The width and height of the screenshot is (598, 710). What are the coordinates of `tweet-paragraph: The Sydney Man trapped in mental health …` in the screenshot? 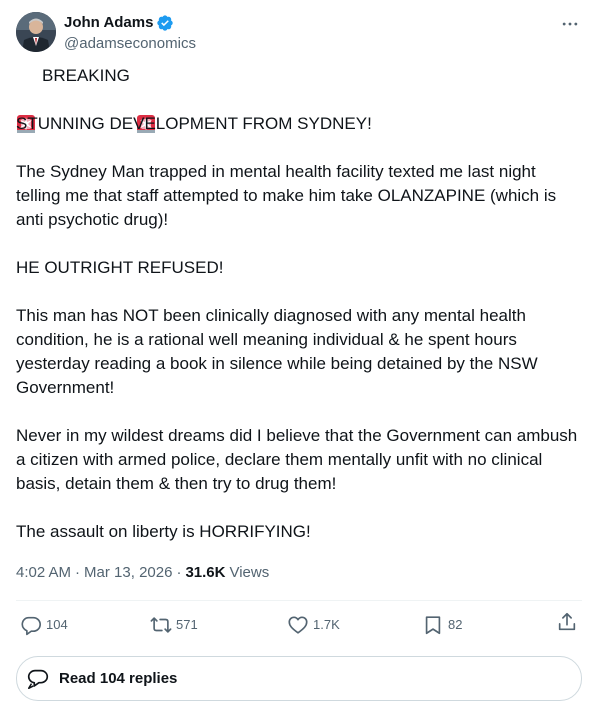 It's located at (288, 195).